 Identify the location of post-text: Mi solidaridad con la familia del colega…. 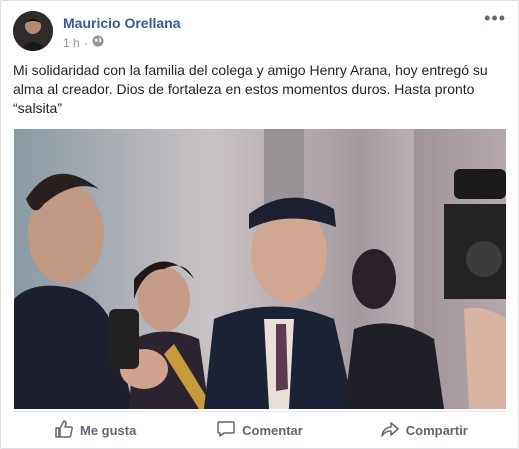
(250, 89).